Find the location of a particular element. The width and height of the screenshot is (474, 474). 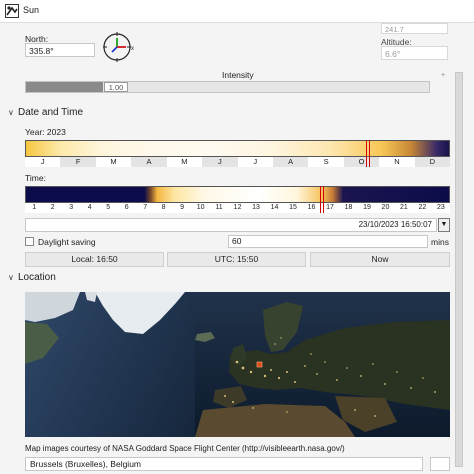

daylight-saving-label: Daylight saving is located at coordinates (67, 242).